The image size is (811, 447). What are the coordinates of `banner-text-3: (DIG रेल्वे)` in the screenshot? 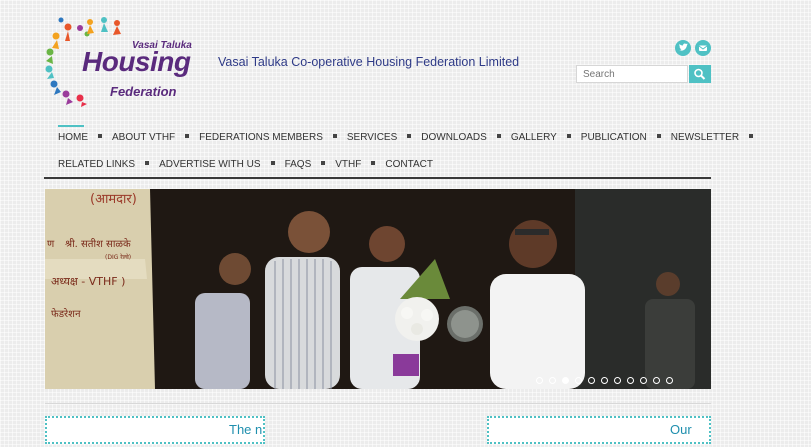 It's located at (118, 257).